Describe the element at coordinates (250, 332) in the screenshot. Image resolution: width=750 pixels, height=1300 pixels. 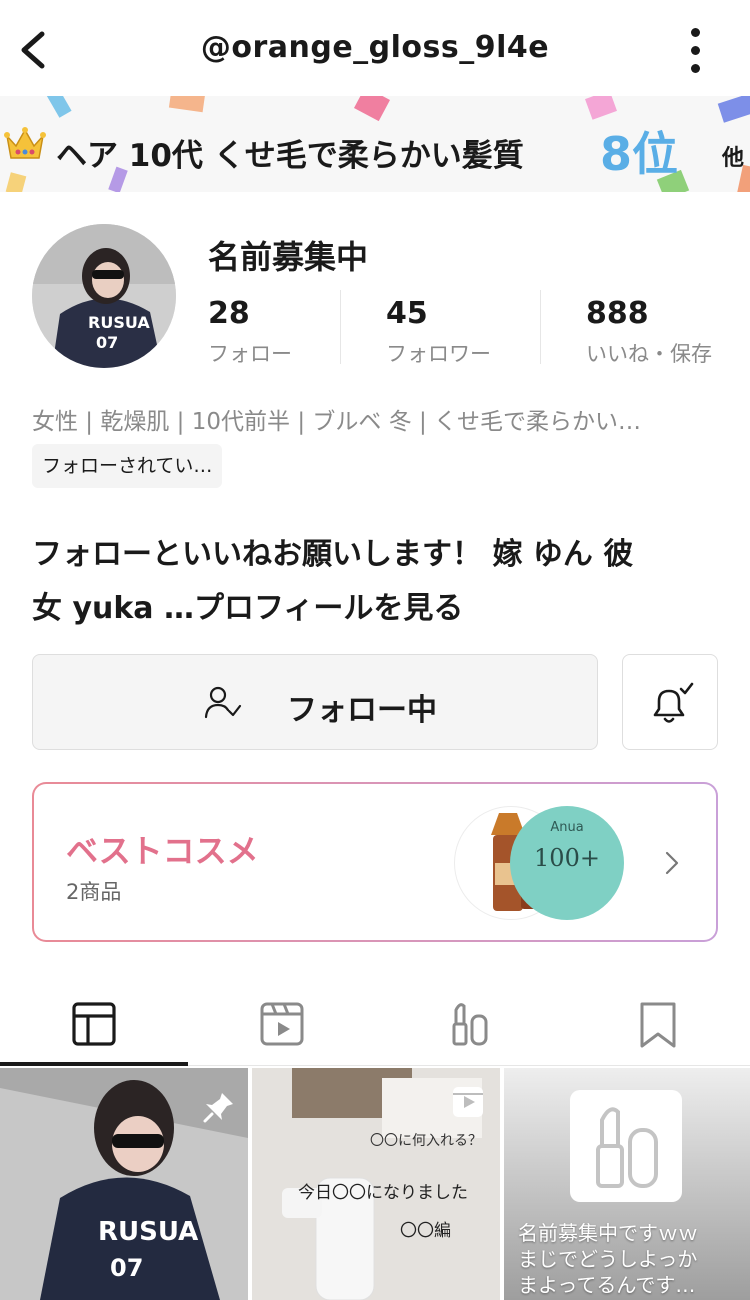
I see `stat-following: 28 フォロー` at that location.